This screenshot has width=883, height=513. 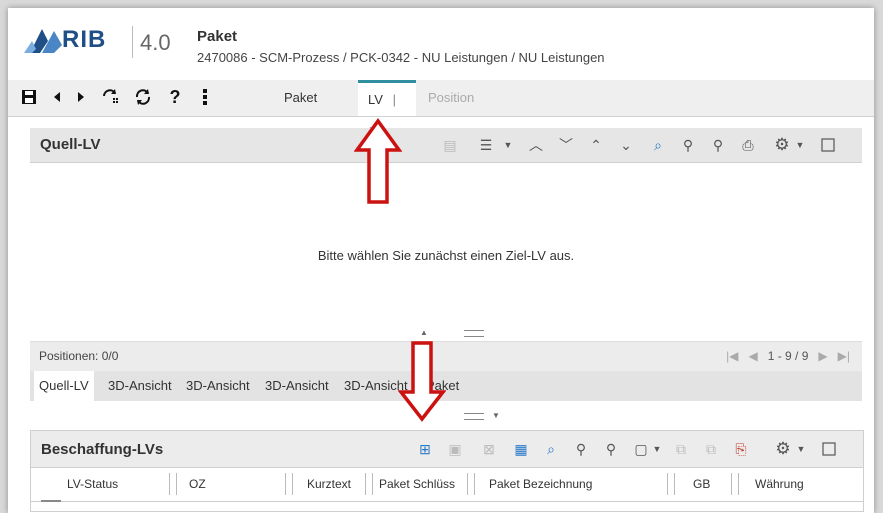 What do you see at coordinates (424, 332) in the screenshot?
I see `collapse-up-icon: ▲` at bounding box center [424, 332].